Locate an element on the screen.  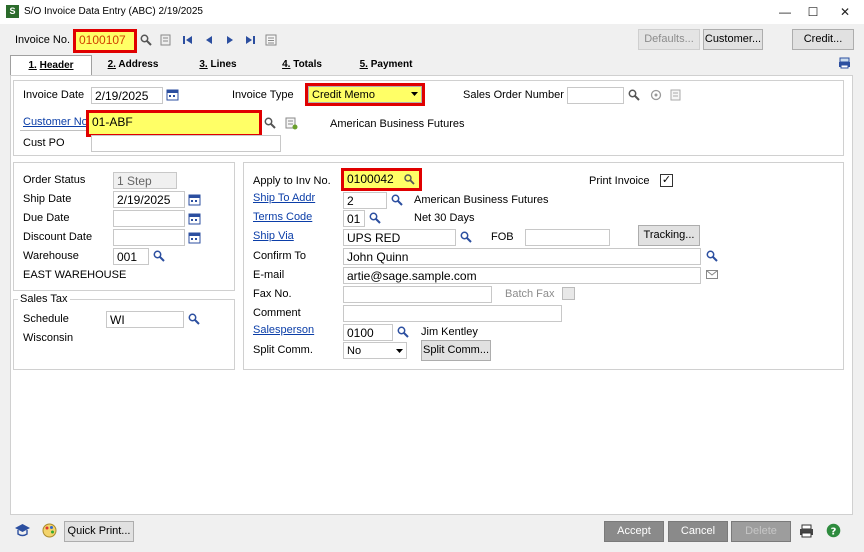
tab-address-number: 2. is located at coordinates (111, 64).